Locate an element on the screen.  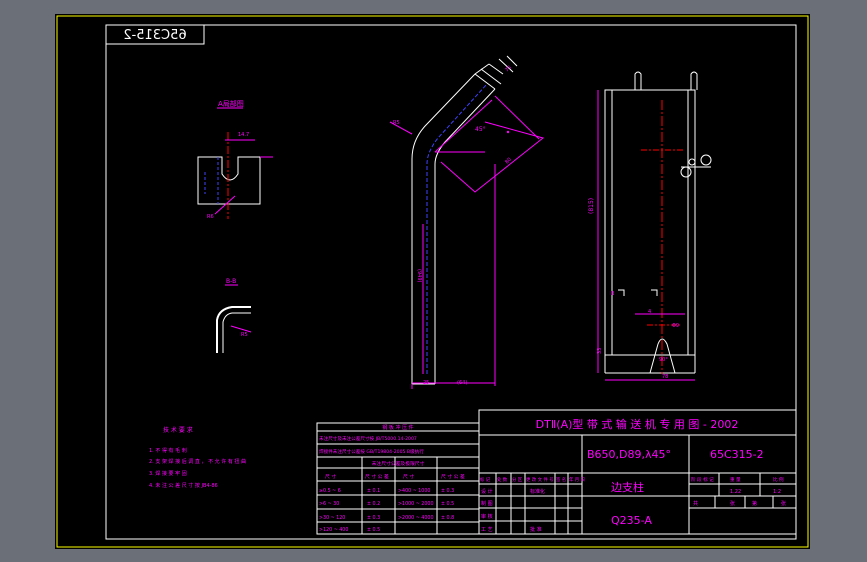
detail-a-label: A局部图 is located at coordinates (231, 103).